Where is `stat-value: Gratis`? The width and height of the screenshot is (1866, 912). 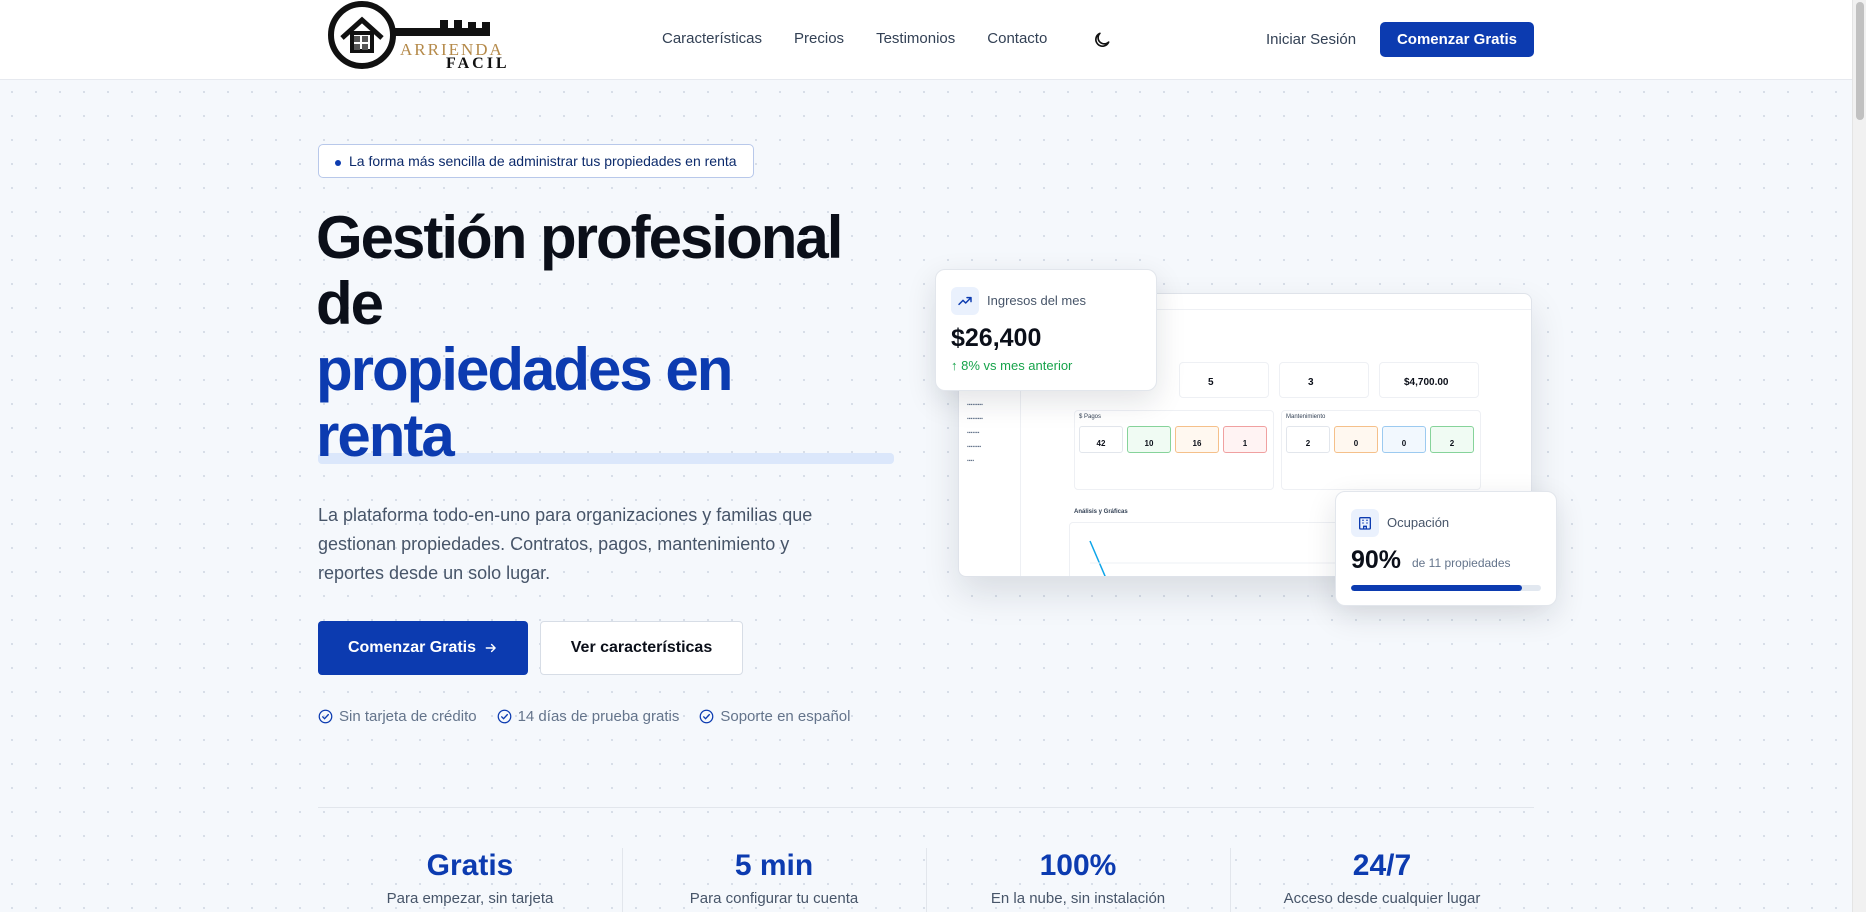 stat-value: Gratis is located at coordinates (470, 865).